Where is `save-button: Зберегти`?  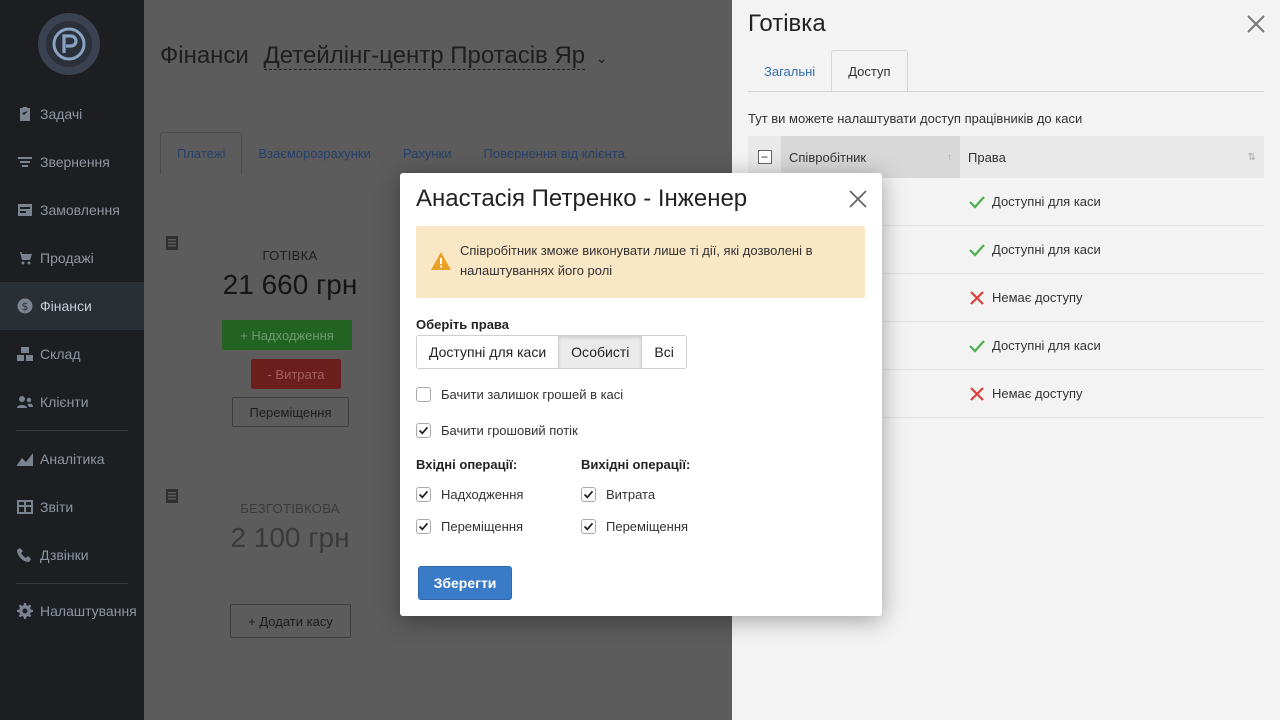
save-button: Зберегти is located at coordinates (465, 583).